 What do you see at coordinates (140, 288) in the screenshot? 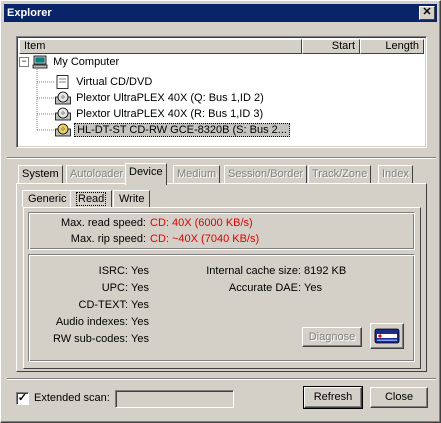
I see `upc-value: Yes` at bounding box center [140, 288].